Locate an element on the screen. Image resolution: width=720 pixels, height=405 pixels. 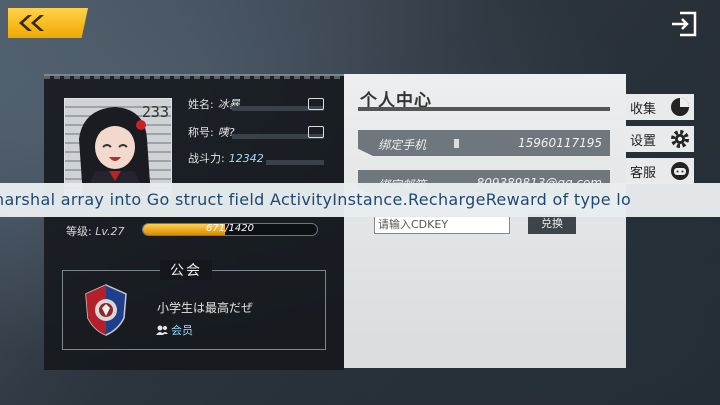
xp-text: 671/1420 is located at coordinates (230, 228).